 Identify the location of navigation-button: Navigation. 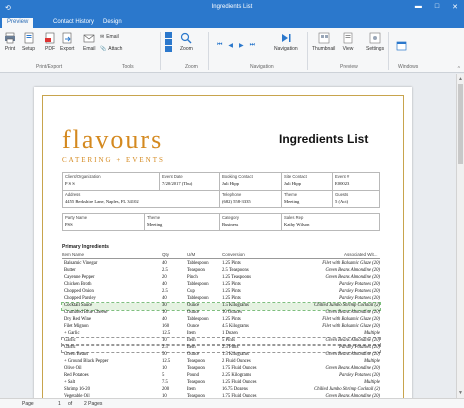
(286, 42).